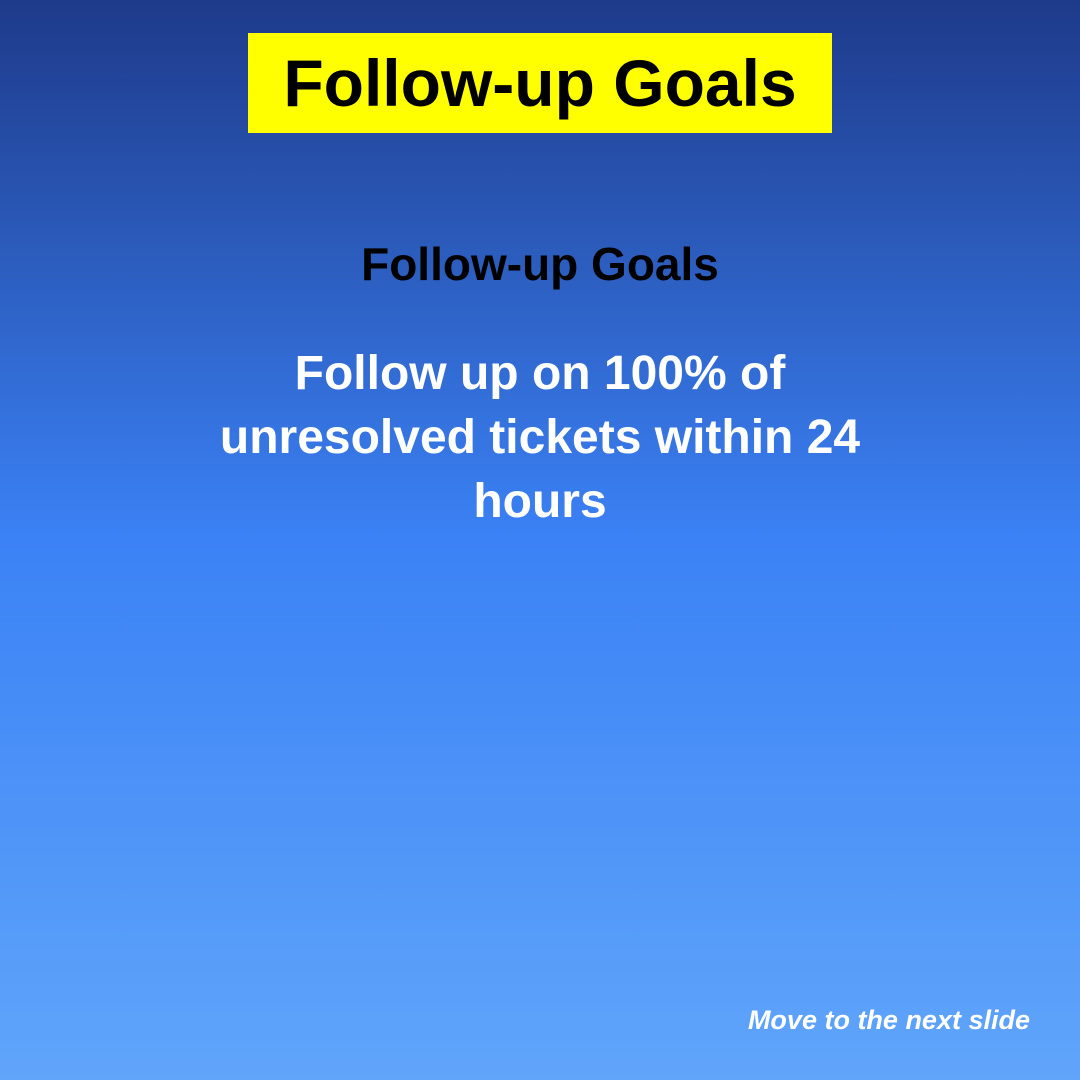  I want to click on slide-title: Follow-up Goals, so click(540, 83).